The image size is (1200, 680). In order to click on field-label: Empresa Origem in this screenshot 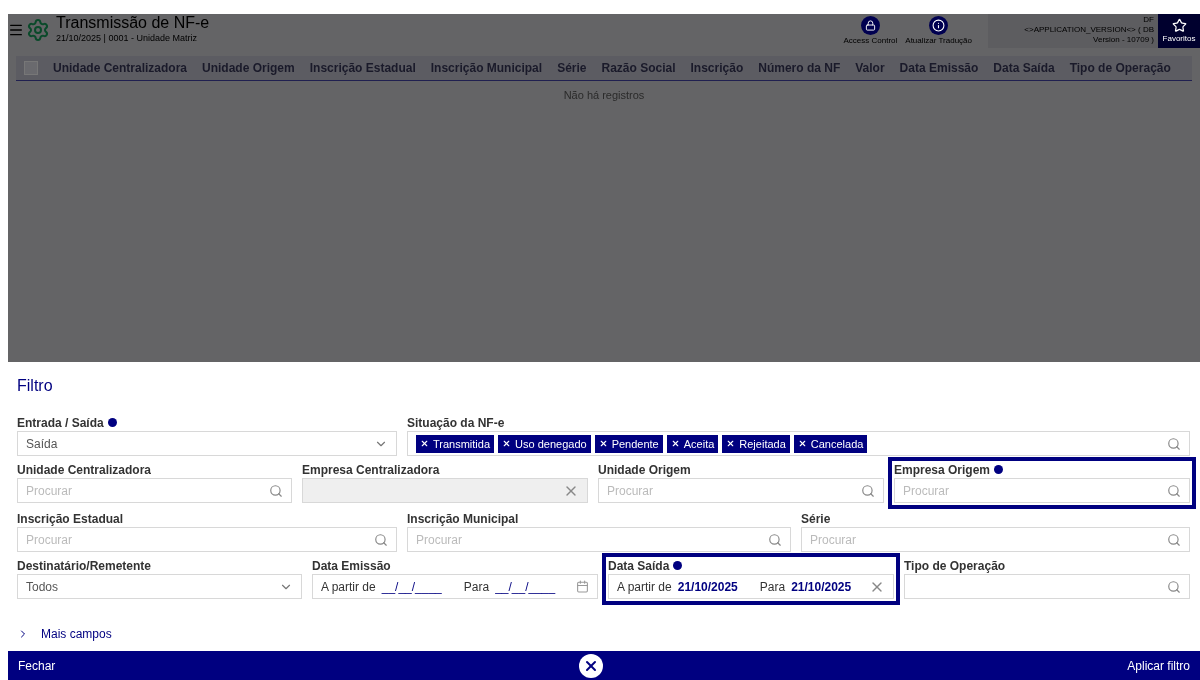, I will do `click(942, 470)`.